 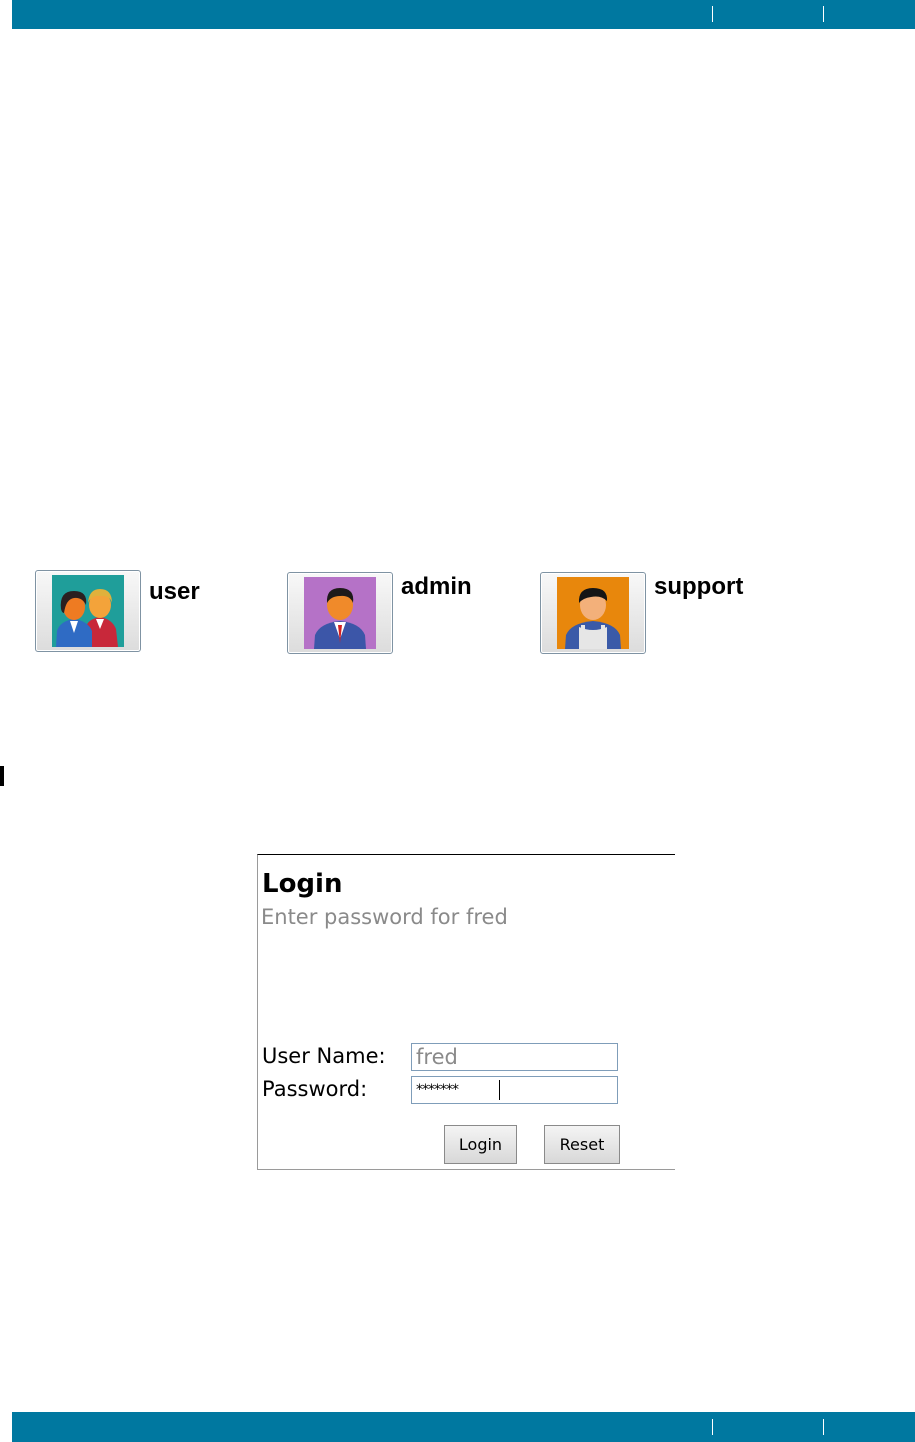 I want to click on login-subtitle: Enter password for fred, so click(x=384, y=917).